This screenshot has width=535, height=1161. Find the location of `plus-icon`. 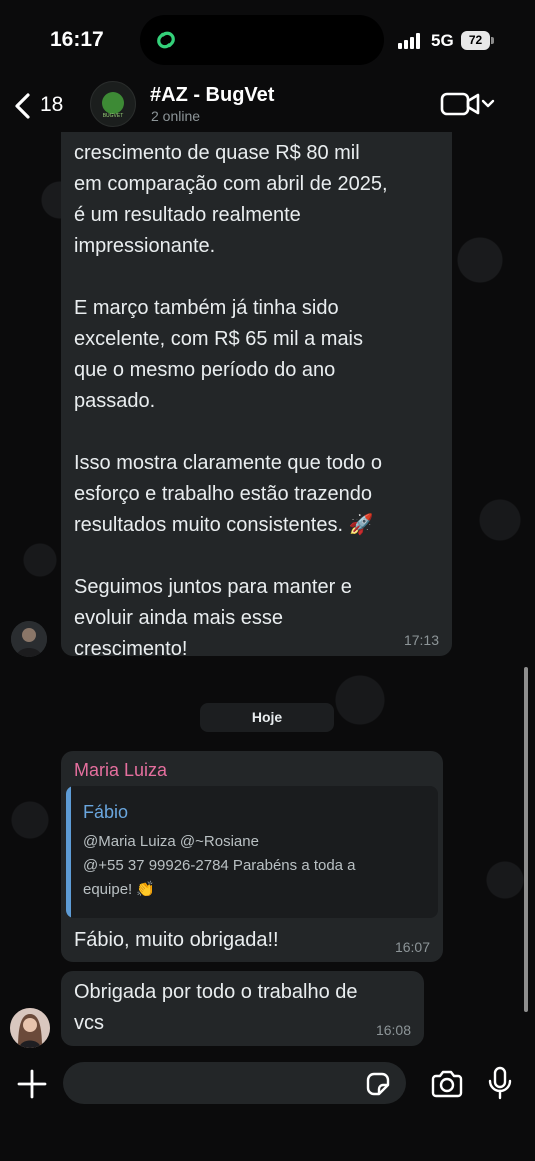

plus-icon is located at coordinates (32, 1084).